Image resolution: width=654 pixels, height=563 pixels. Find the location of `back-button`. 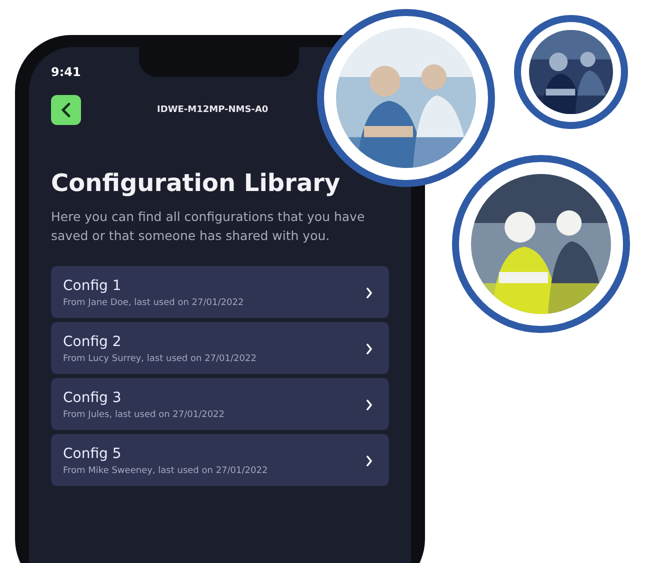

back-button is located at coordinates (66, 110).